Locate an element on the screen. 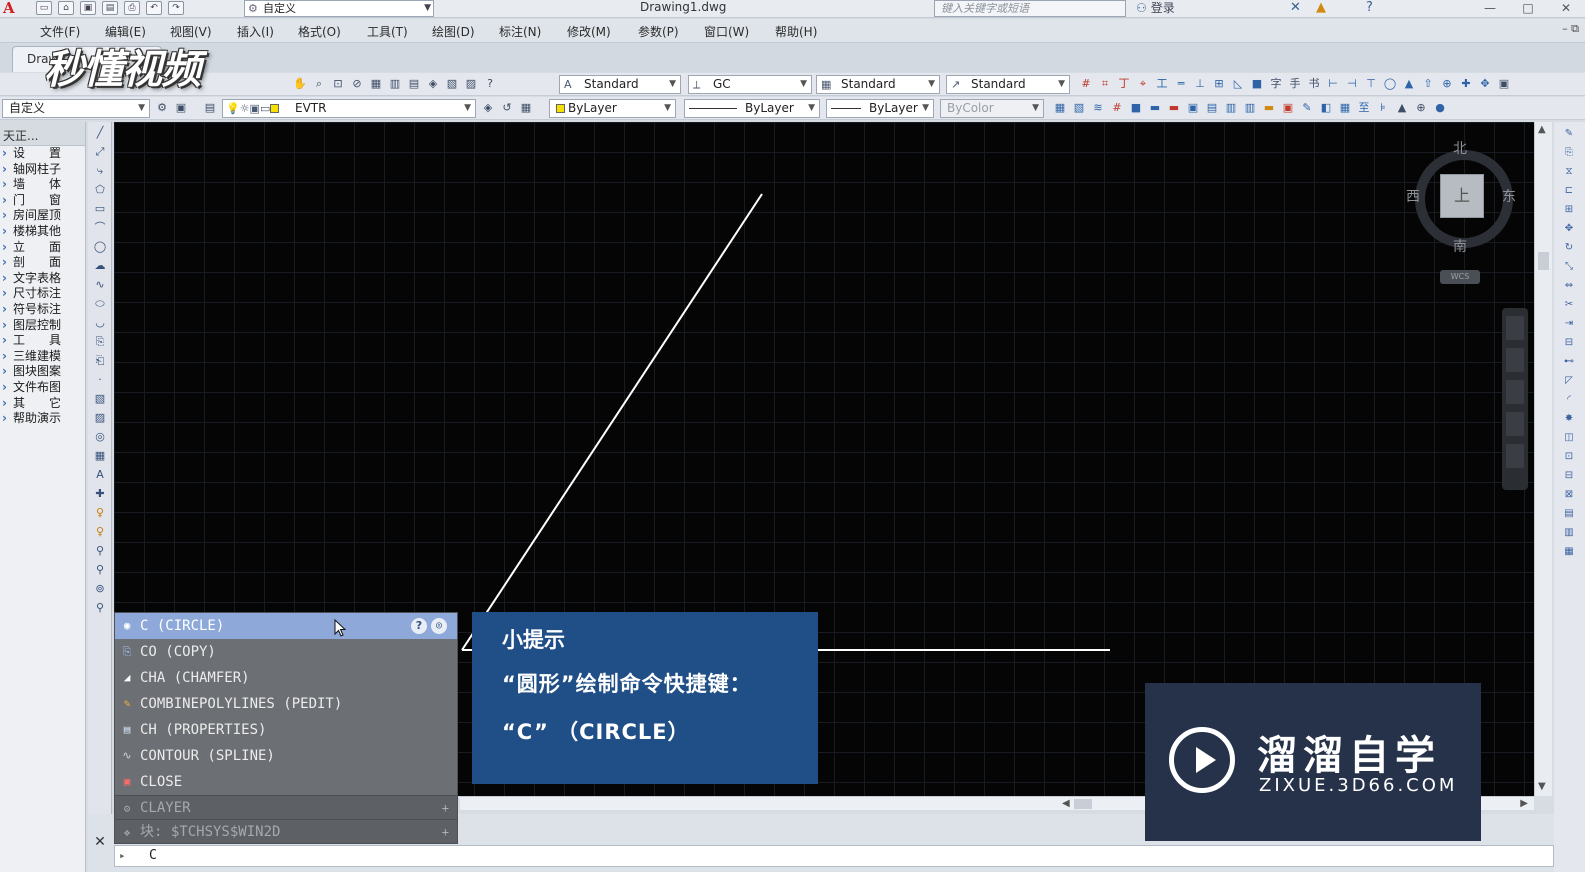 The image size is (1585, 872). stair-icon: ⊥ is located at coordinates (1200, 84).